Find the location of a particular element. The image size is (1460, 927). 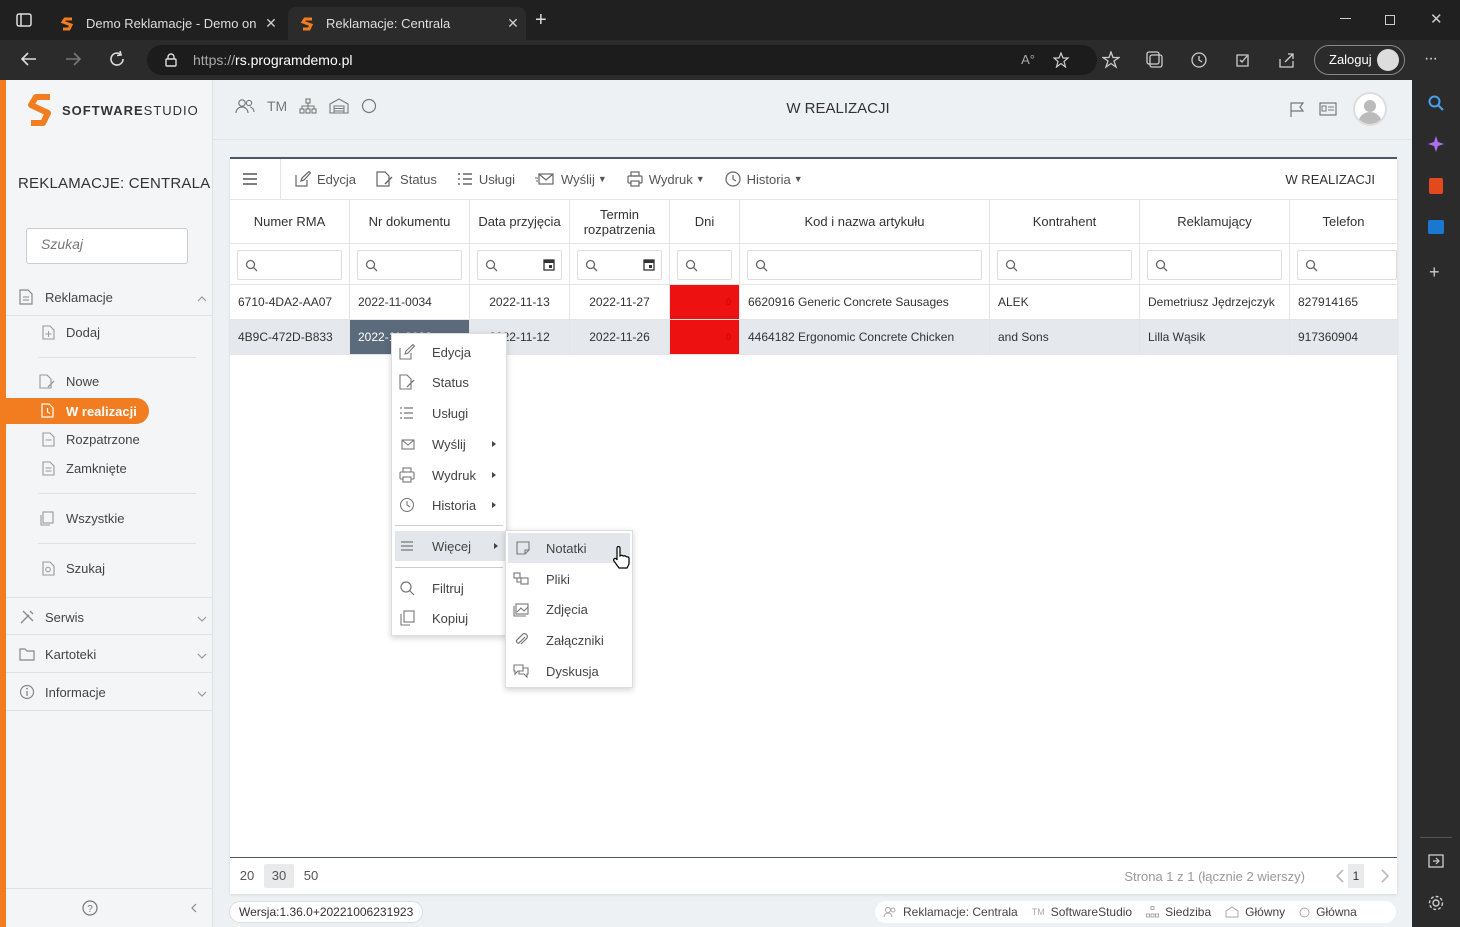

column-header-termin-rozpatrzenia: Termin rozpatrzenia is located at coordinates (620, 221).